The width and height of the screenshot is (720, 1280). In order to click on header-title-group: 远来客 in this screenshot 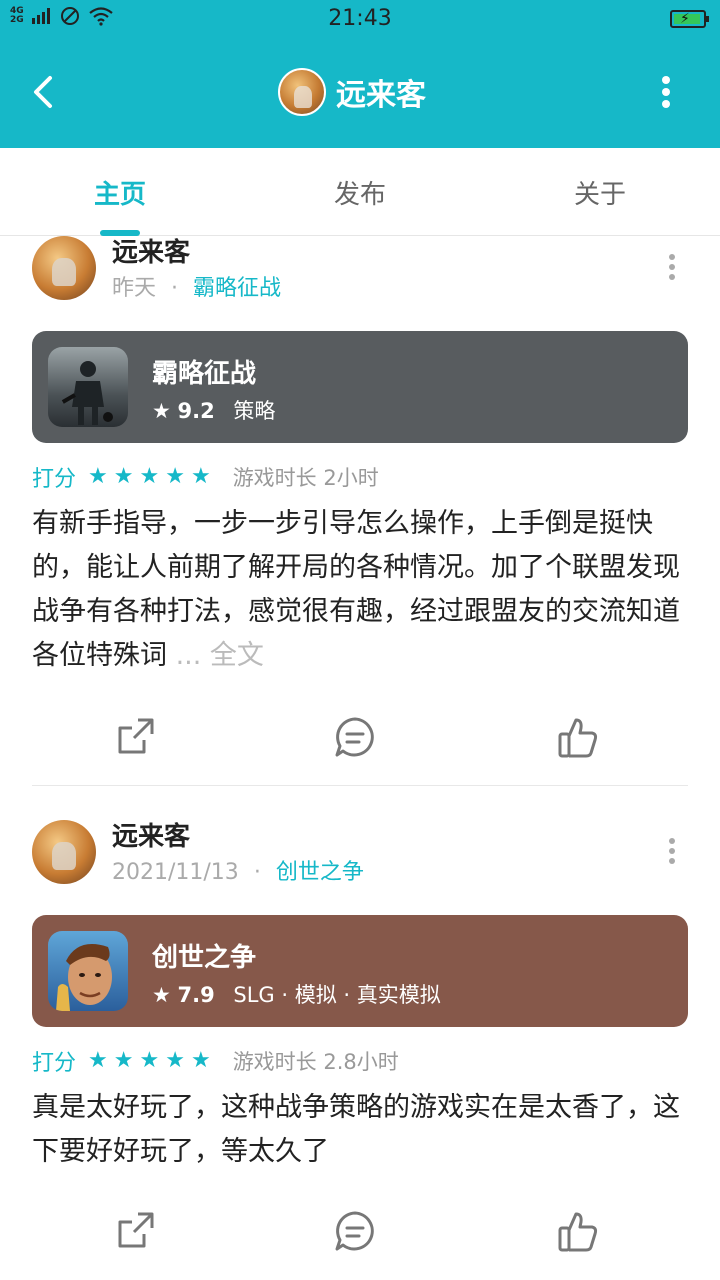, I will do `click(352, 92)`.